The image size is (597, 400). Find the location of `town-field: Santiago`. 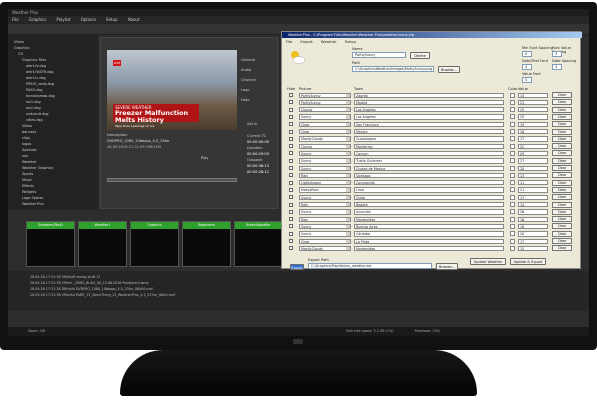

town-field: Santiago is located at coordinates (429, 175).